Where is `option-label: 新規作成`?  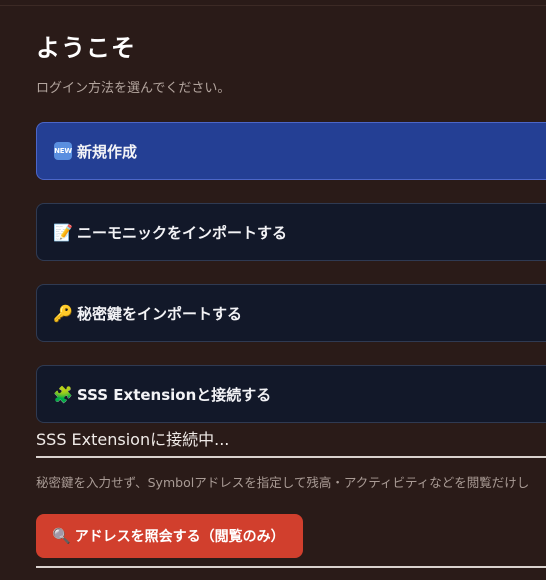 option-label: 新規作成 is located at coordinates (107, 151).